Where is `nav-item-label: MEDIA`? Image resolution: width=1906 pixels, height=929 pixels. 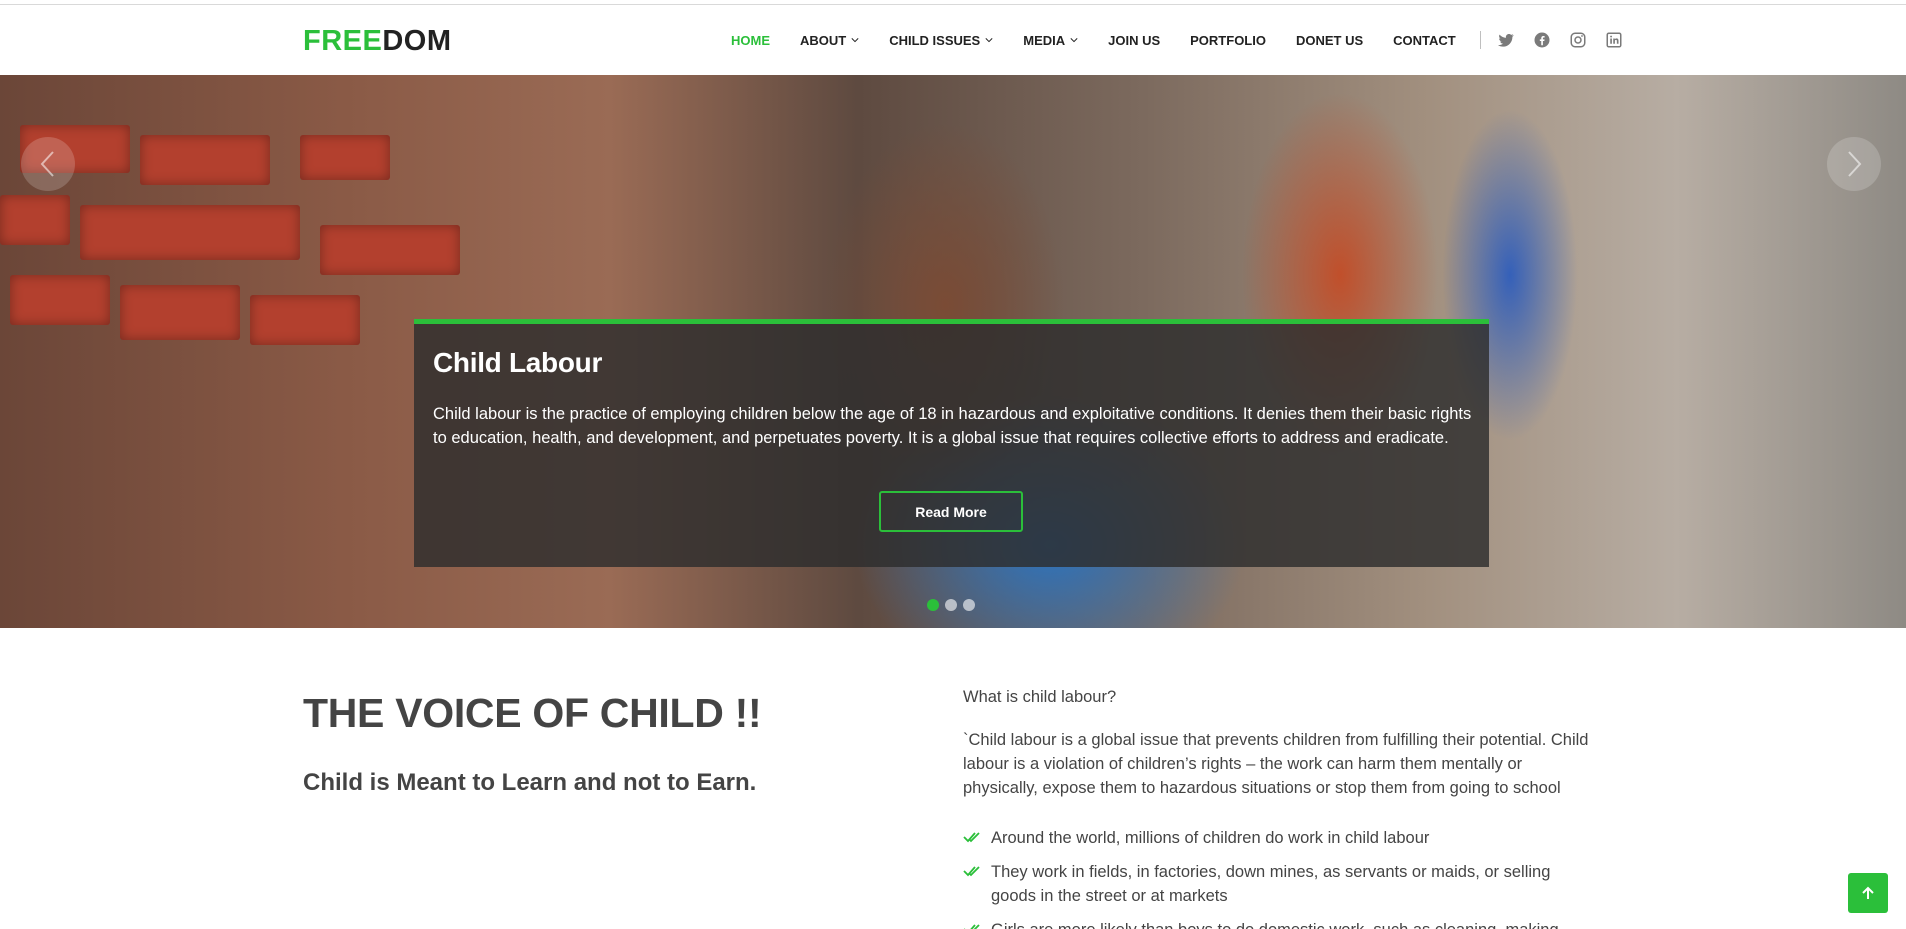 nav-item-label: MEDIA is located at coordinates (1044, 40).